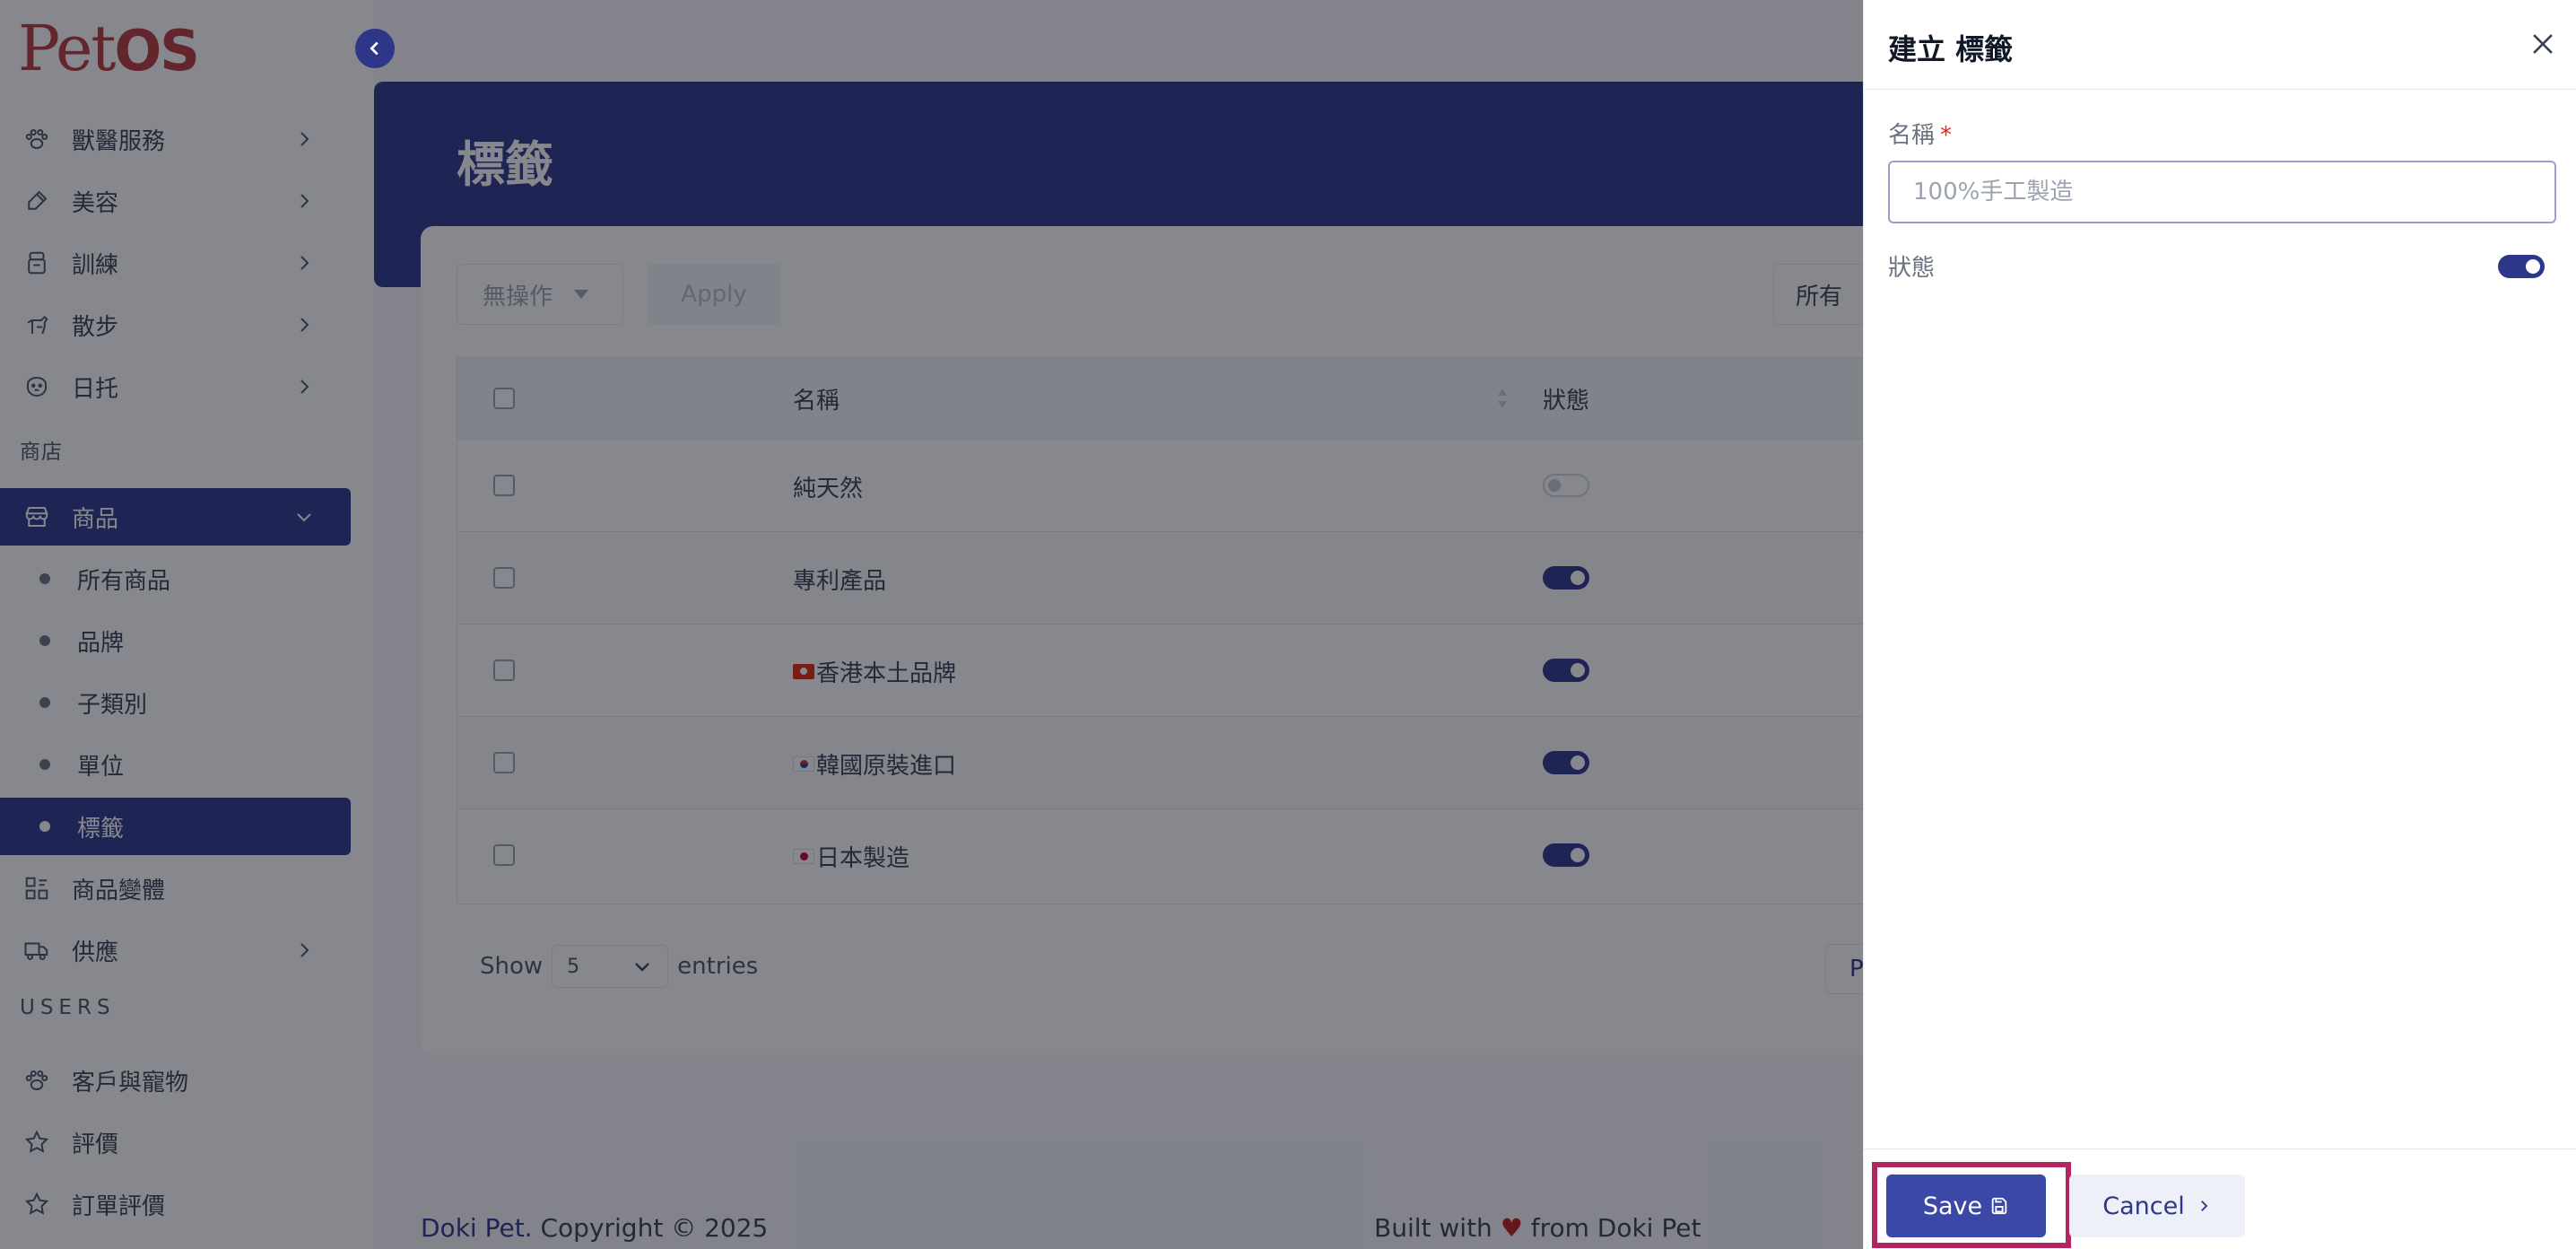 The height and width of the screenshot is (1249, 2576). Describe the element at coordinates (2543, 44) in the screenshot. I see `close-icon` at that location.